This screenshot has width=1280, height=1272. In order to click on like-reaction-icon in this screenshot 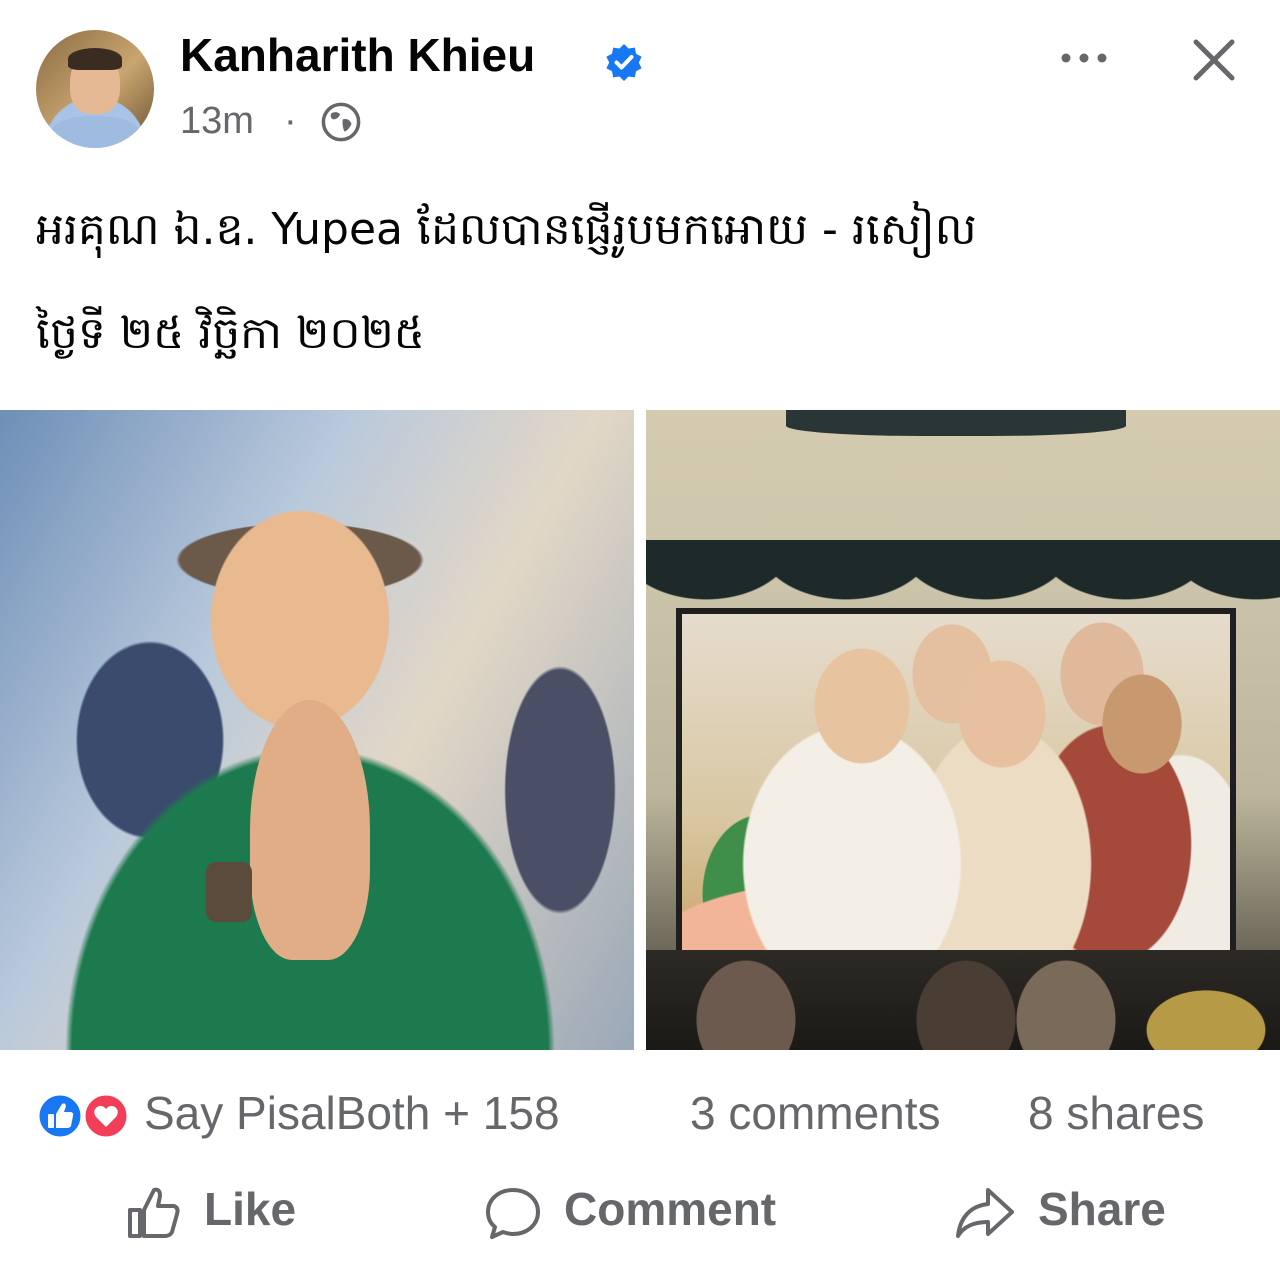, I will do `click(60, 1116)`.